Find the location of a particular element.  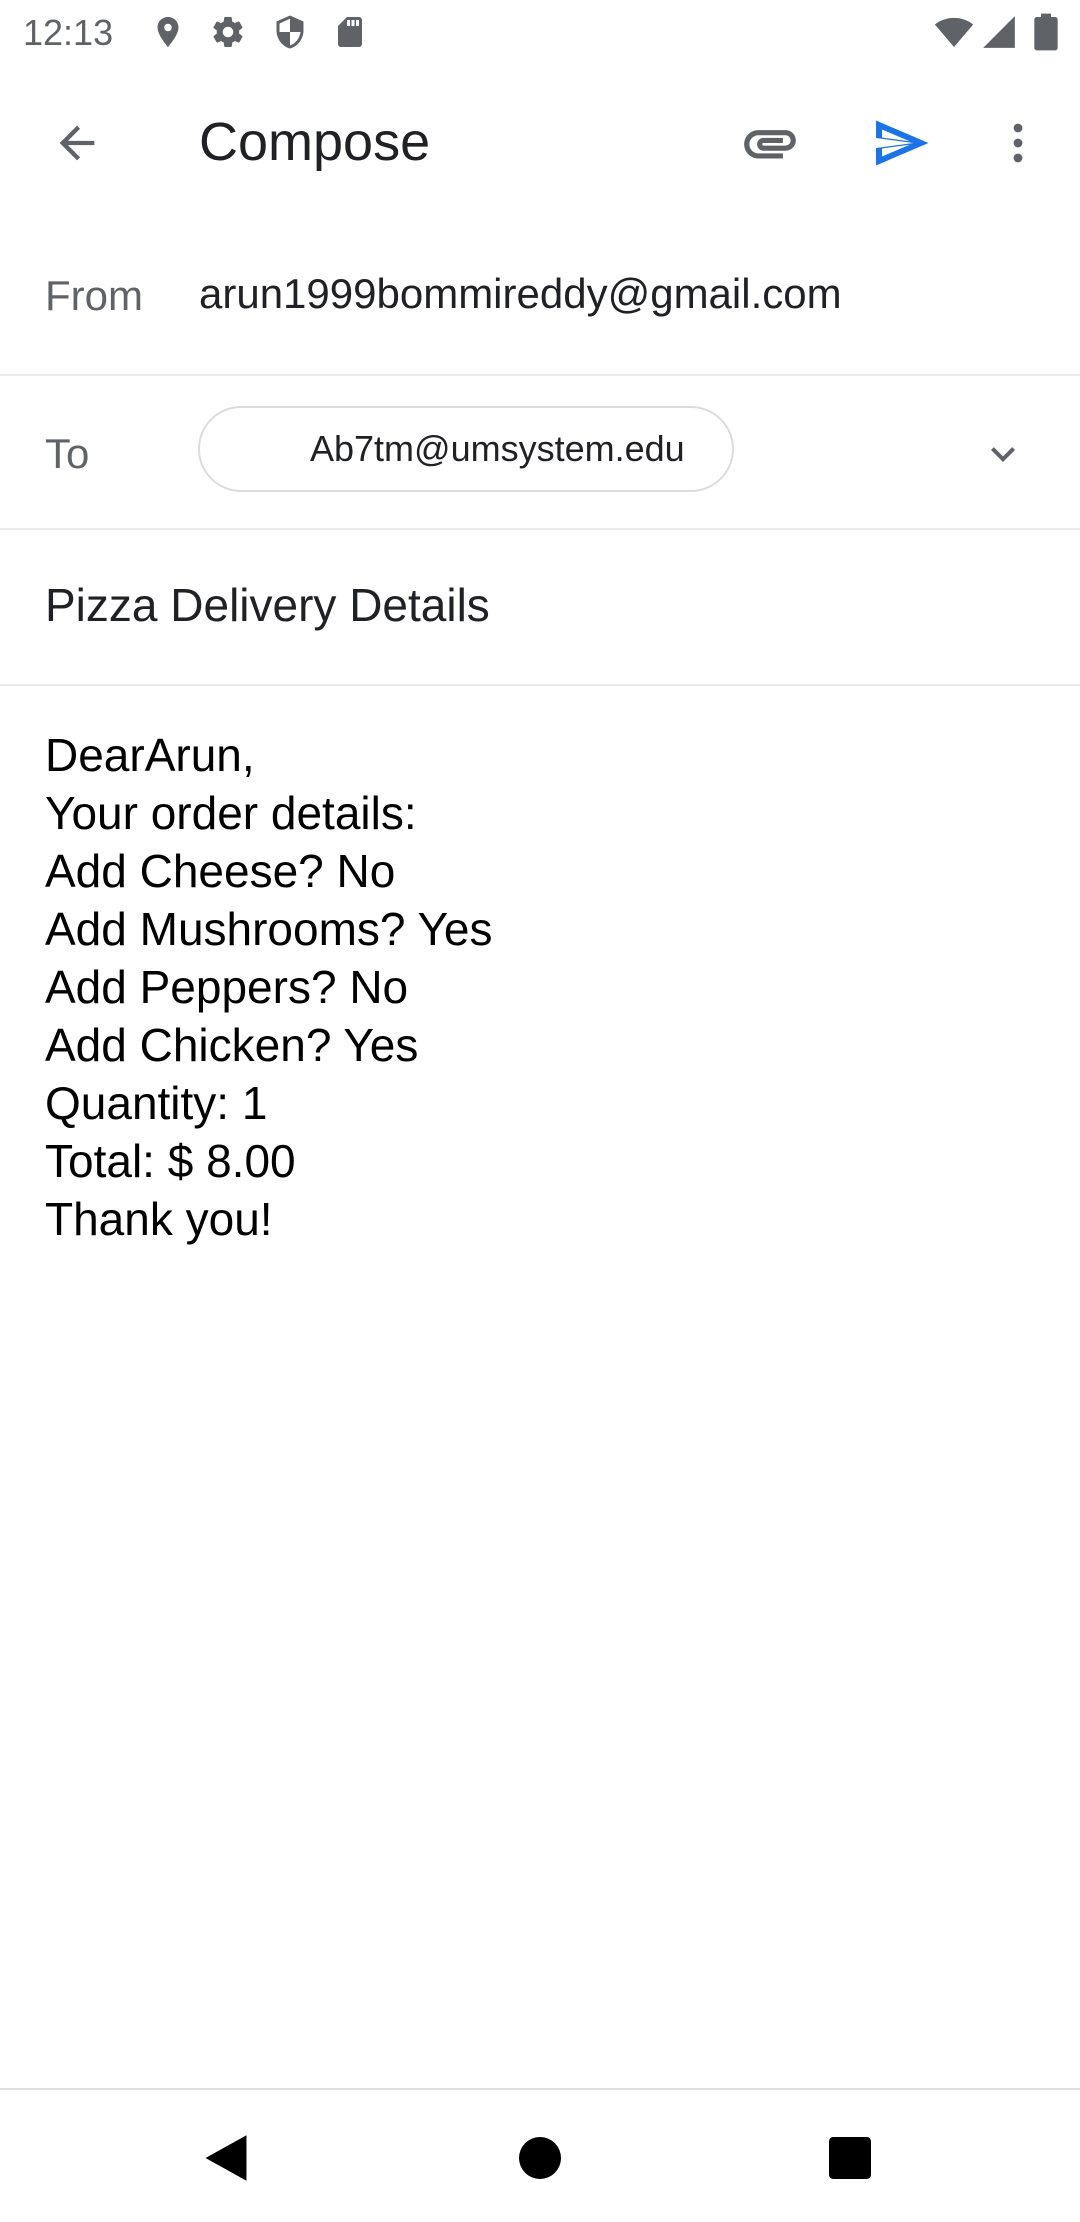

navigation-bar is located at coordinates (540, 2155).